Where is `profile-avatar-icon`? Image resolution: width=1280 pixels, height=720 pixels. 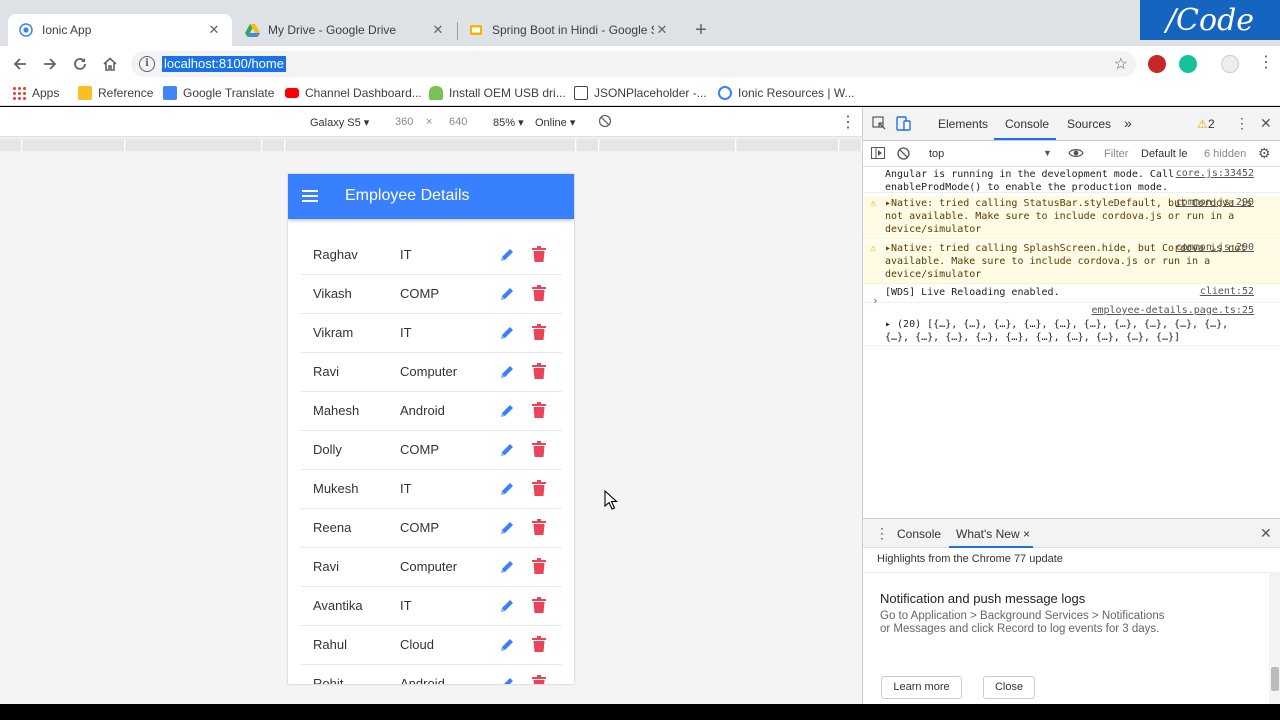
profile-avatar-icon is located at coordinates (1230, 64).